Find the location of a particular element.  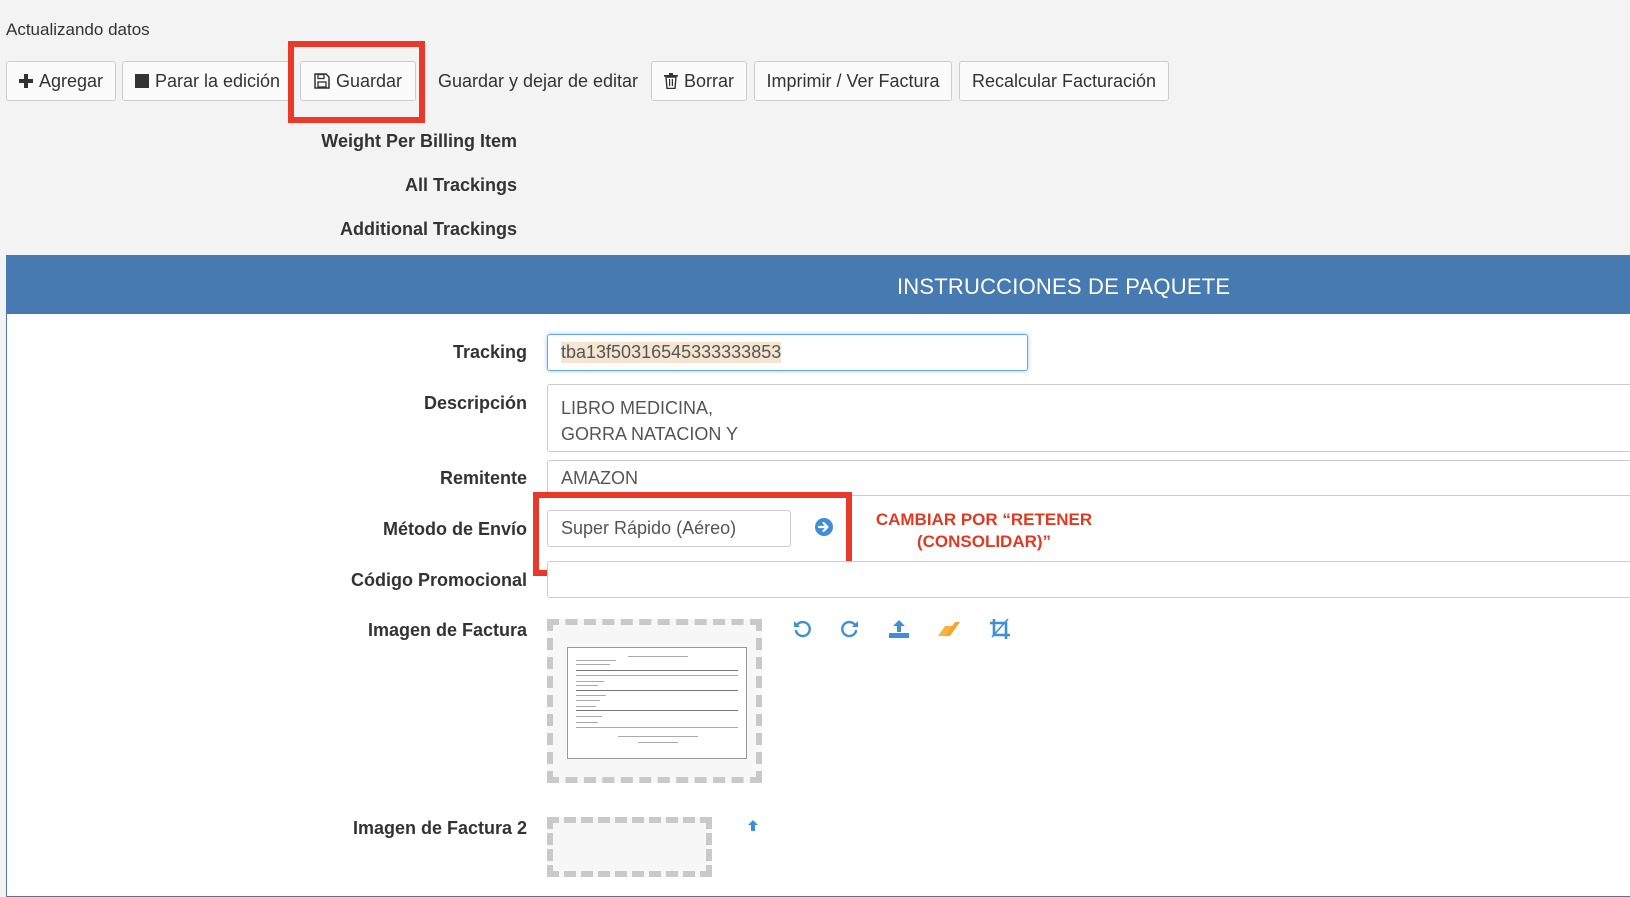

recalc-billing-label: Recalcular Facturación is located at coordinates (1064, 80).